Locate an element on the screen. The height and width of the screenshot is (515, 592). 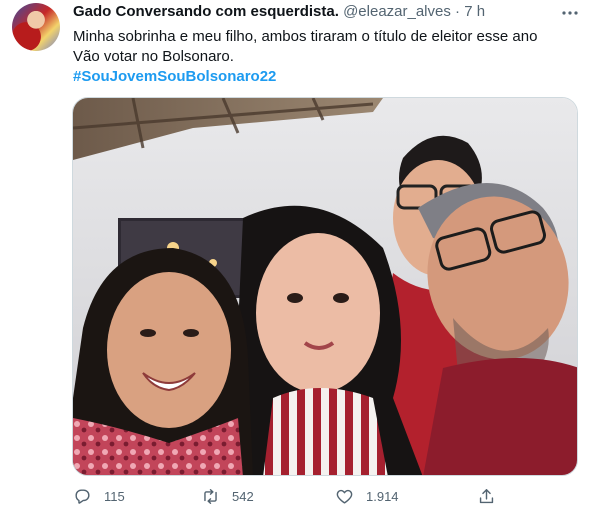
heart-icon is located at coordinates (344, 496).